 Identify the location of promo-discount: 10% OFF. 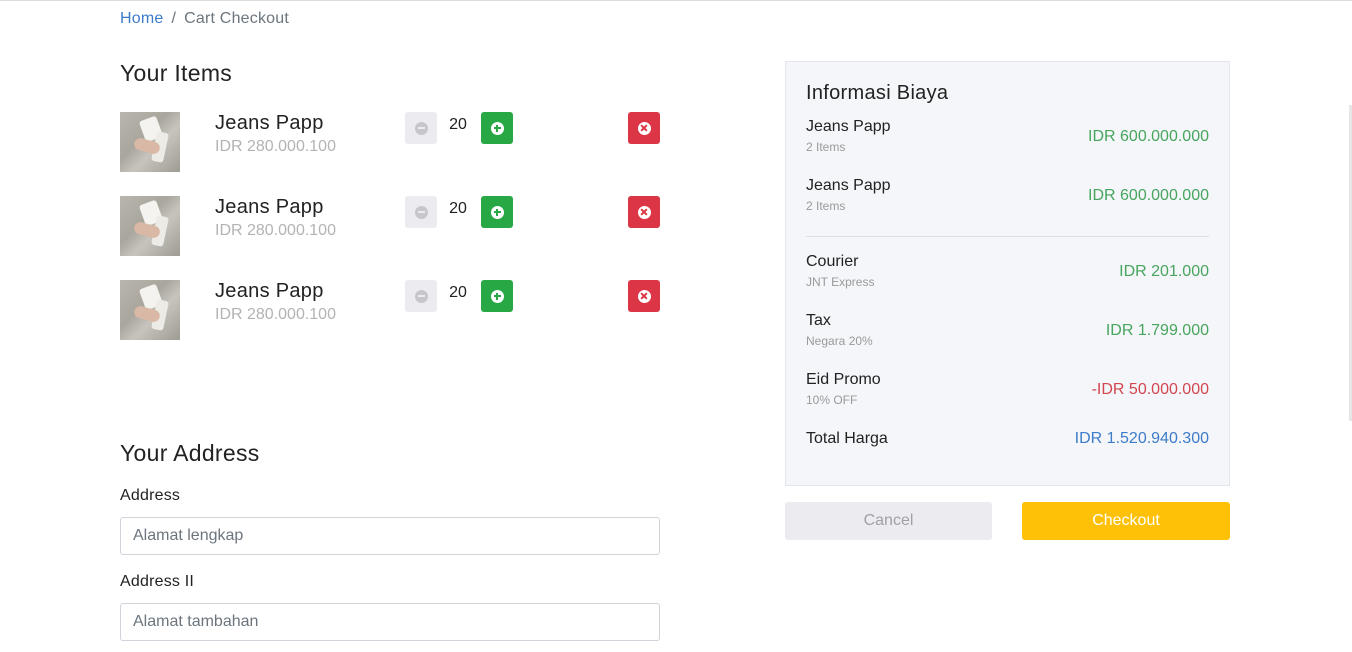
(832, 400).